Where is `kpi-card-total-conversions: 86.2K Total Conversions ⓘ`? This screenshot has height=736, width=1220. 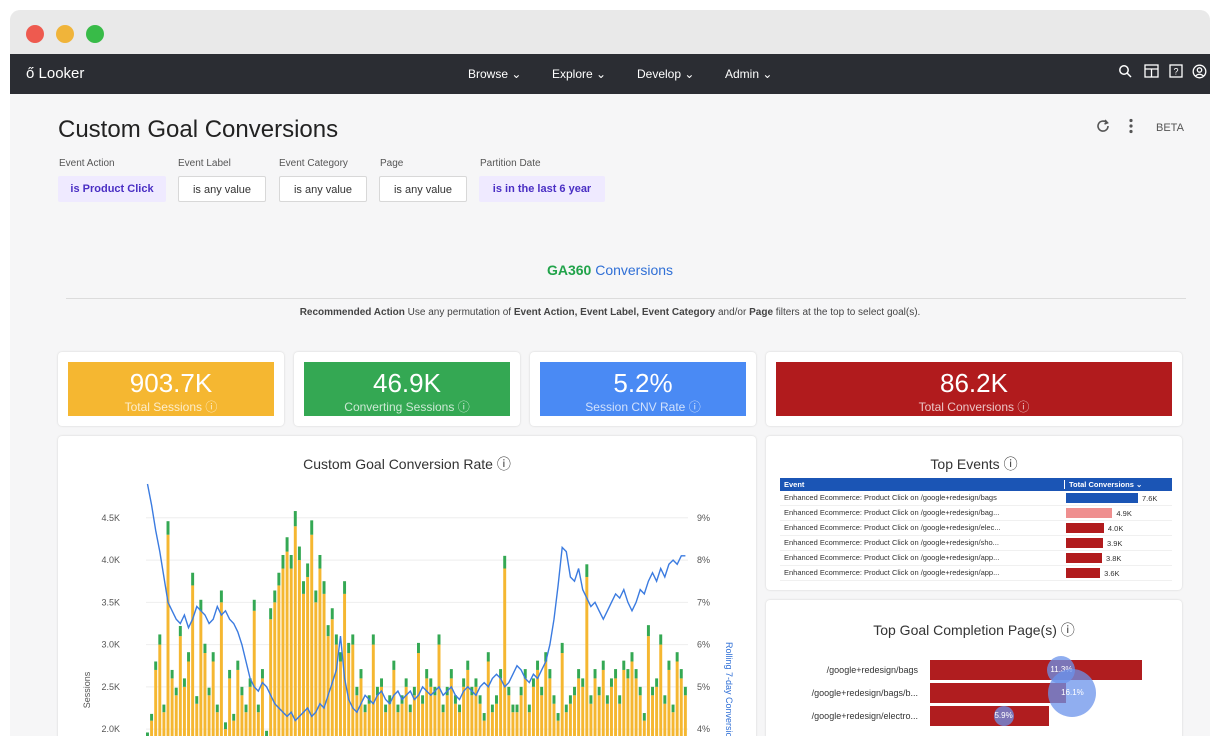 kpi-card-total-conversions: 86.2K Total Conversions ⓘ is located at coordinates (974, 389).